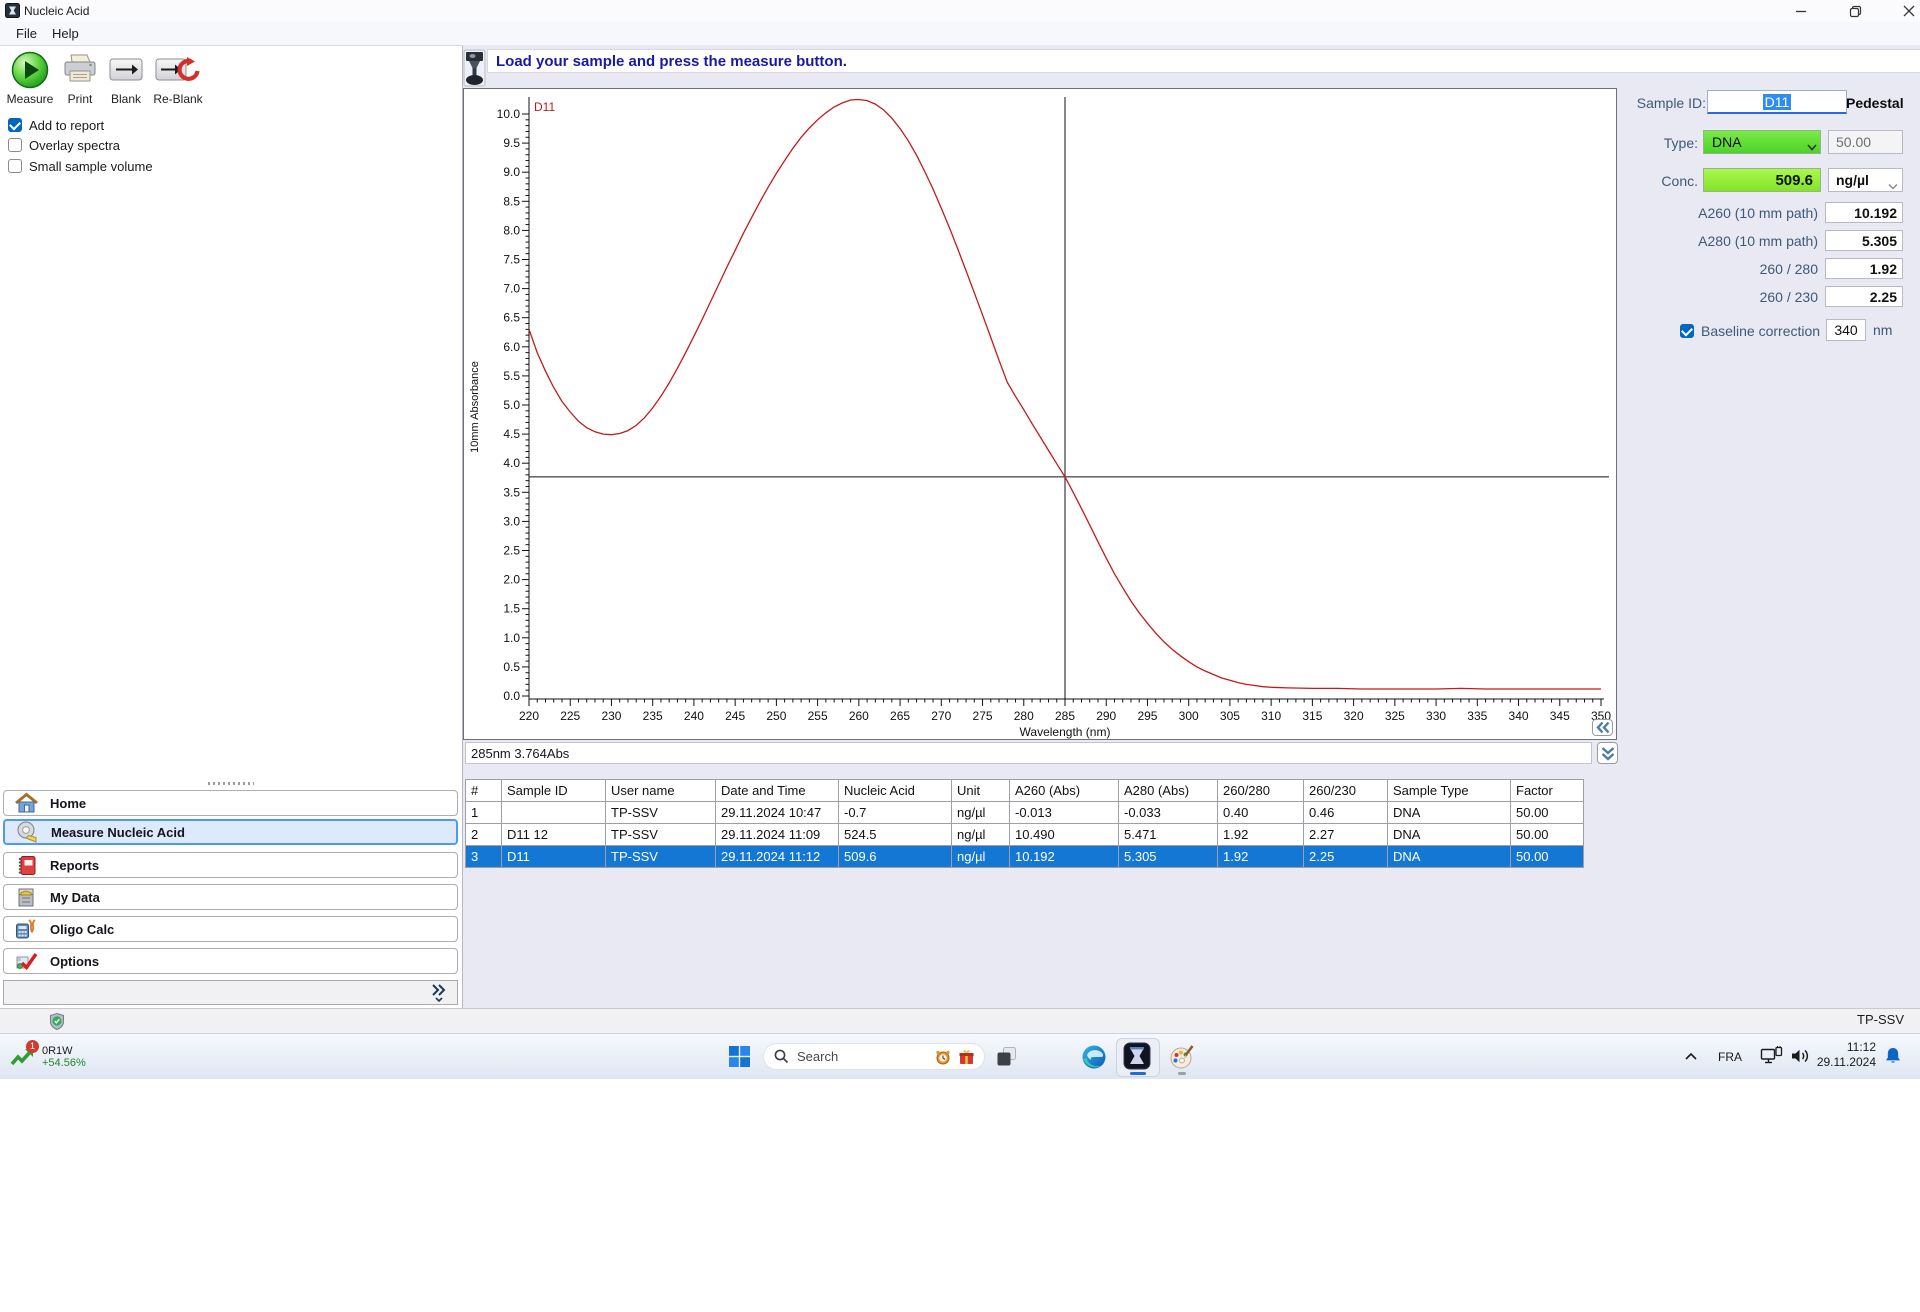  What do you see at coordinates (178, 99) in the screenshot?
I see `reblank-label: Re-Blank` at bounding box center [178, 99].